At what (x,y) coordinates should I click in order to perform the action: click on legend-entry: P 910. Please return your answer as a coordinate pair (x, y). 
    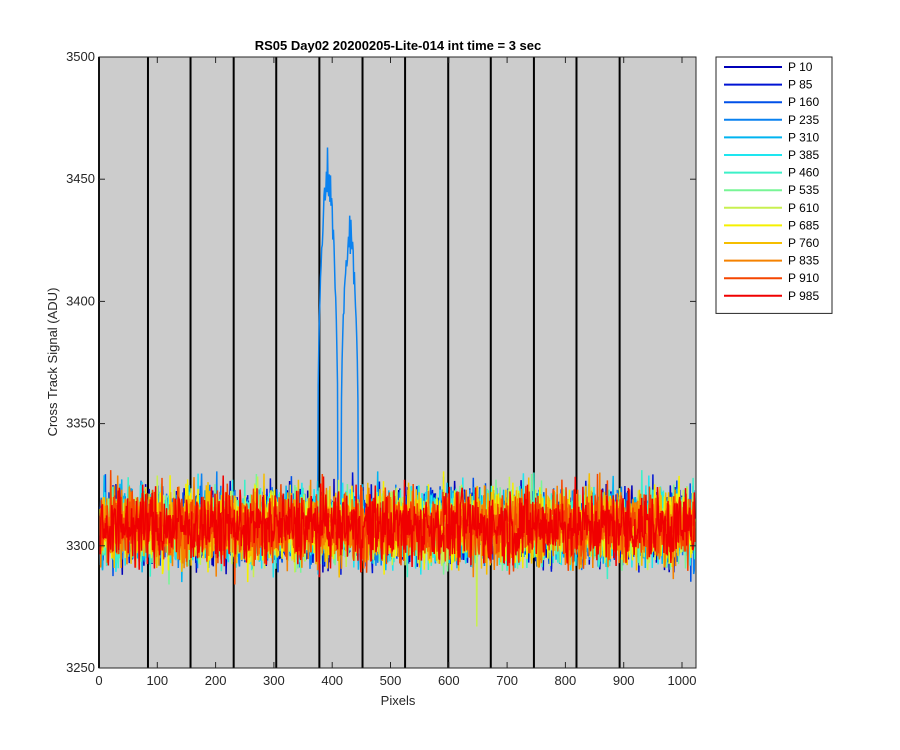
    Looking at the image, I should click on (803, 278).